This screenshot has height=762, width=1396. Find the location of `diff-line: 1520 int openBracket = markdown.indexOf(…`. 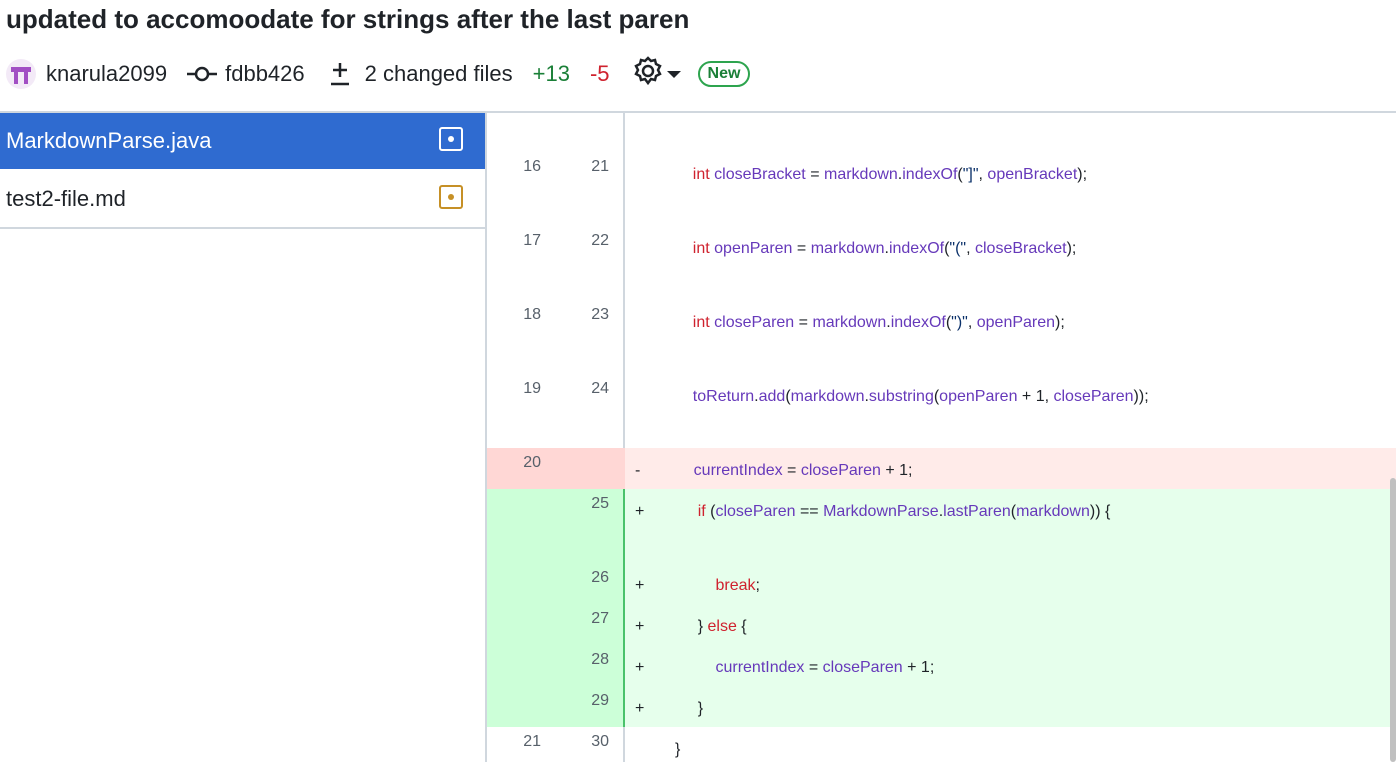

diff-line: 1520 int openBracket = markdown.indexOf(… is located at coordinates (941, 132).